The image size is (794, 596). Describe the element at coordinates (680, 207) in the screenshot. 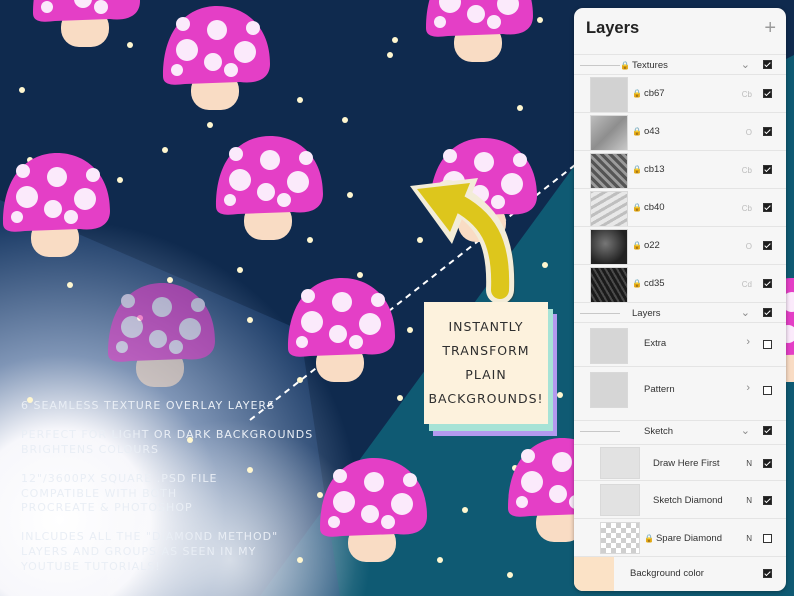

I see `layer-row-cb40: 🔒 cb40 Cb` at that location.